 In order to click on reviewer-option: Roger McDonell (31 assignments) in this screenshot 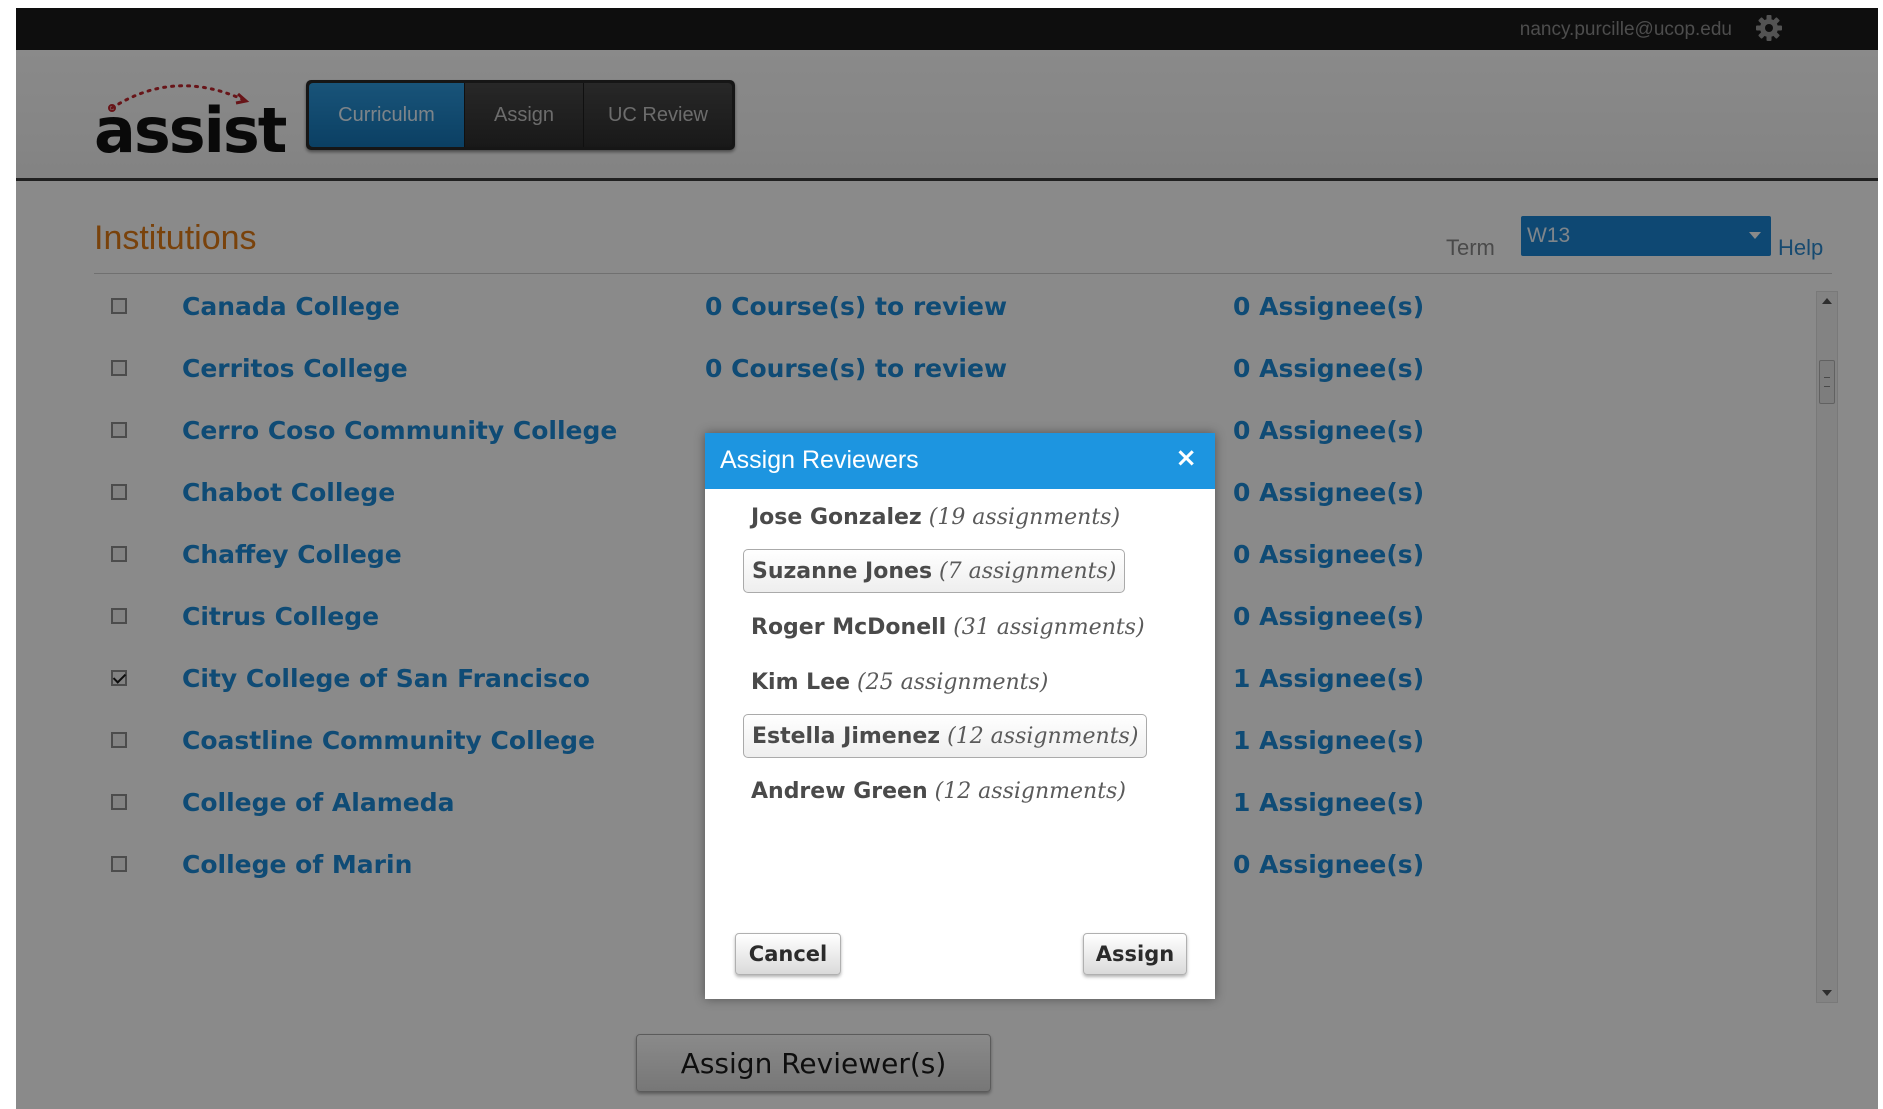, I will do `click(948, 627)`.